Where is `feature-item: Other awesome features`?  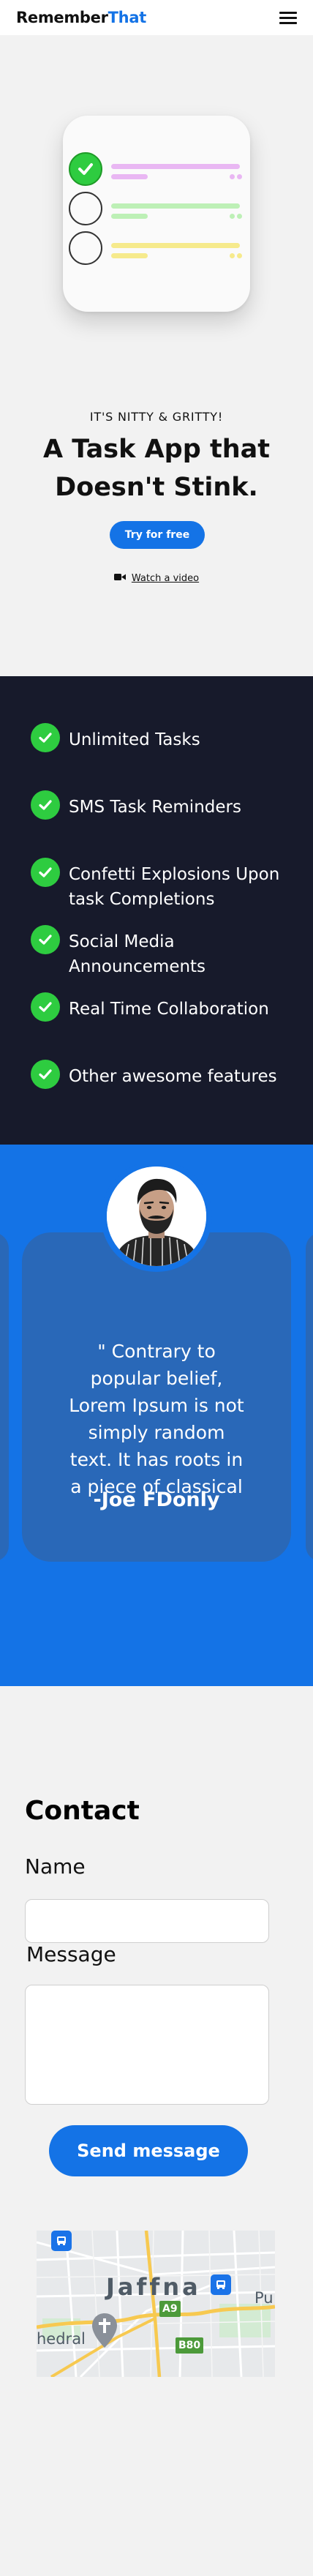 feature-item: Other awesome features is located at coordinates (162, 1074).